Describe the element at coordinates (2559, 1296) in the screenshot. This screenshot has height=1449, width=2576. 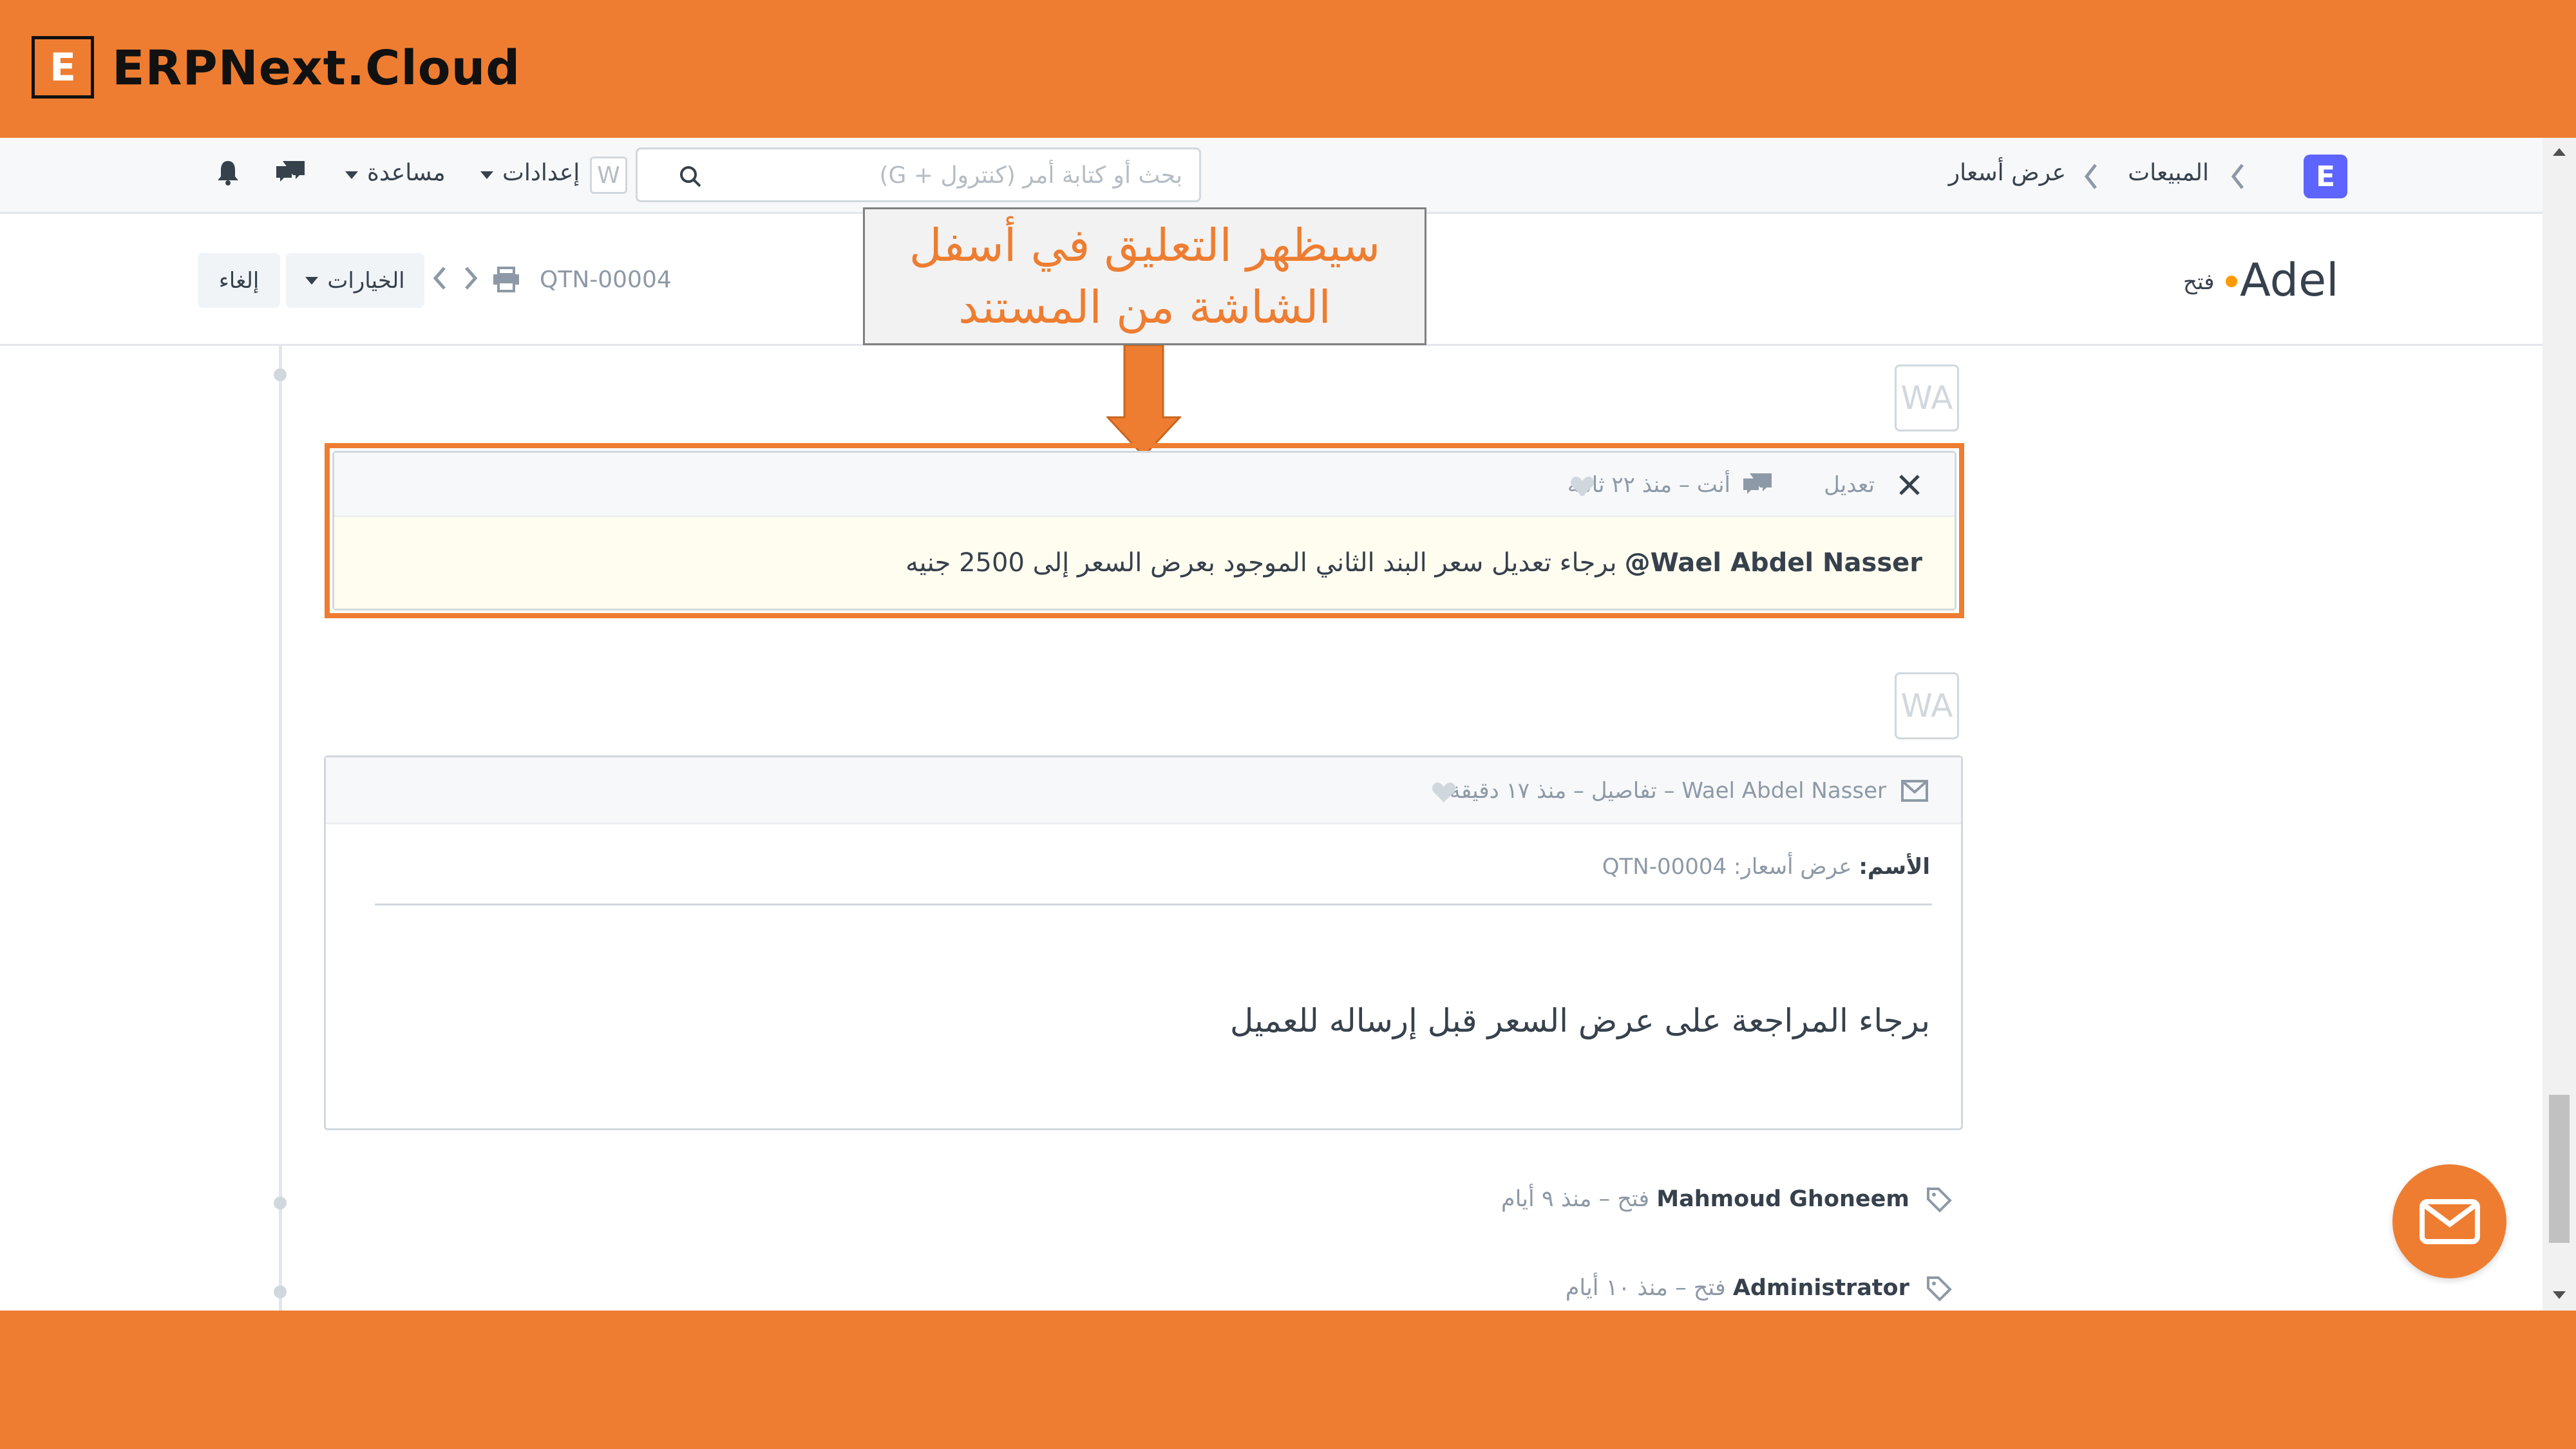
I see `scroll-down-arrow-icon` at that location.